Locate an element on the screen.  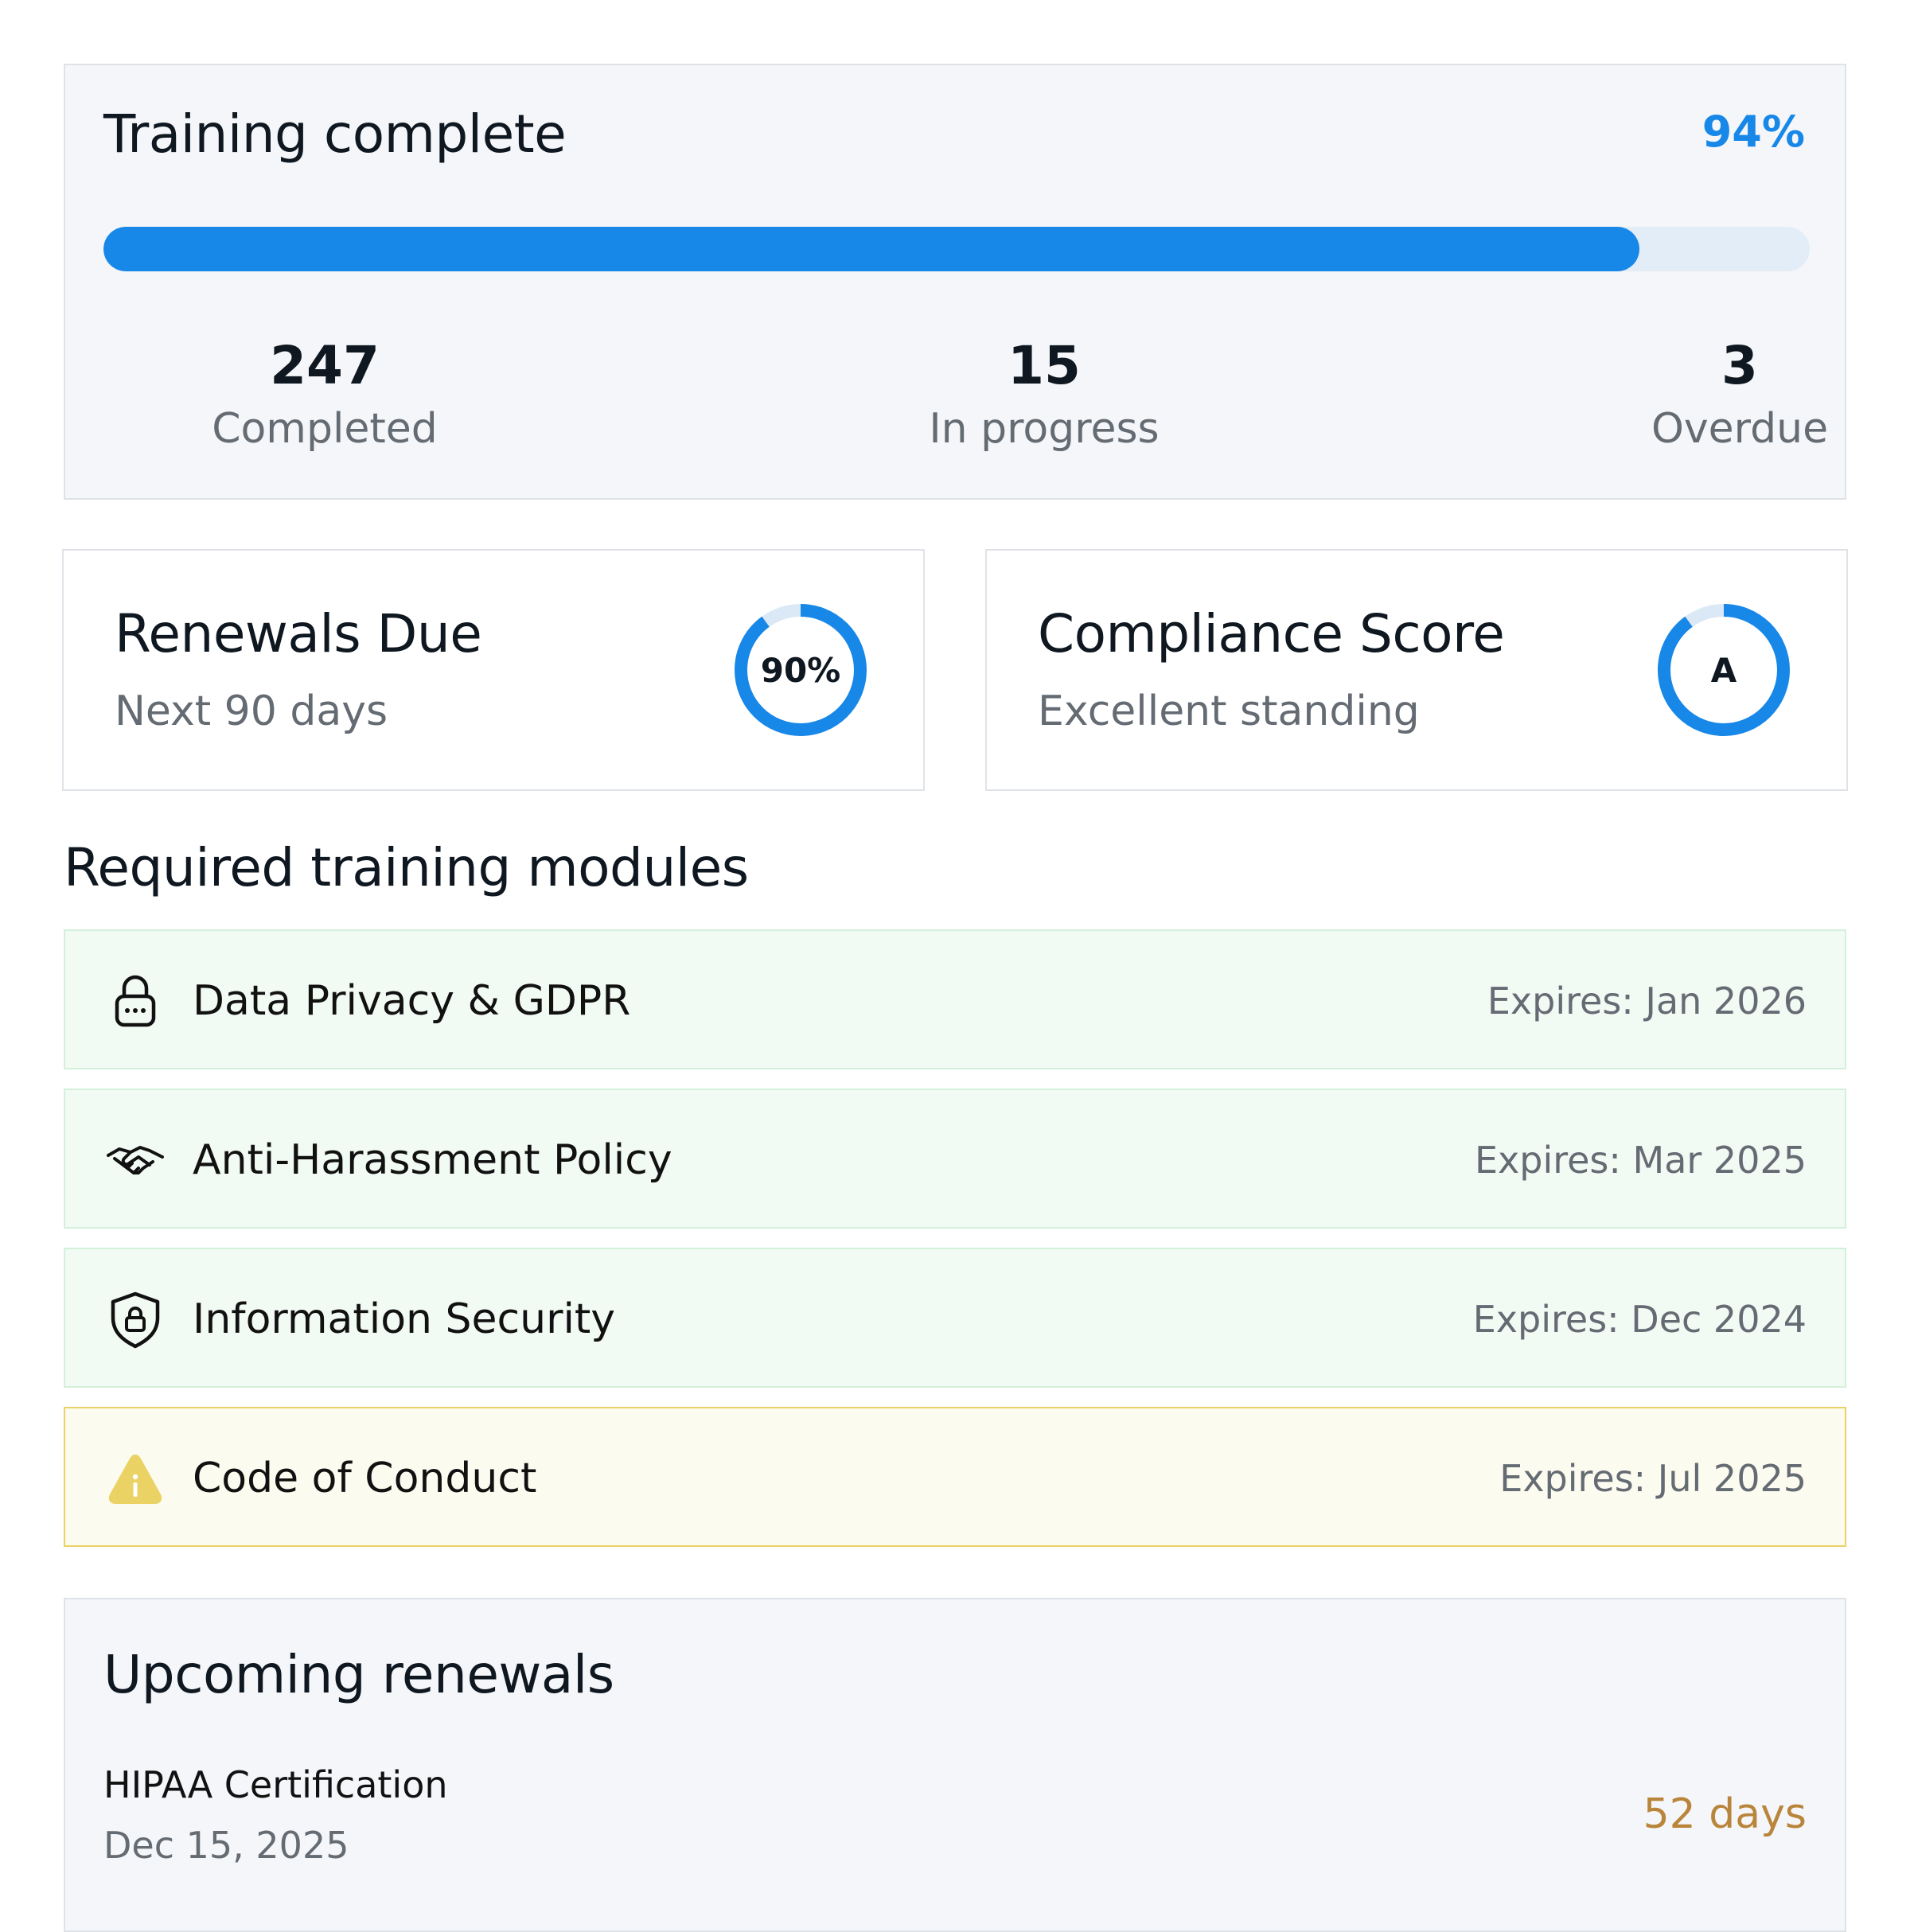
renewals-ring-label: 90% is located at coordinates (800, 670).